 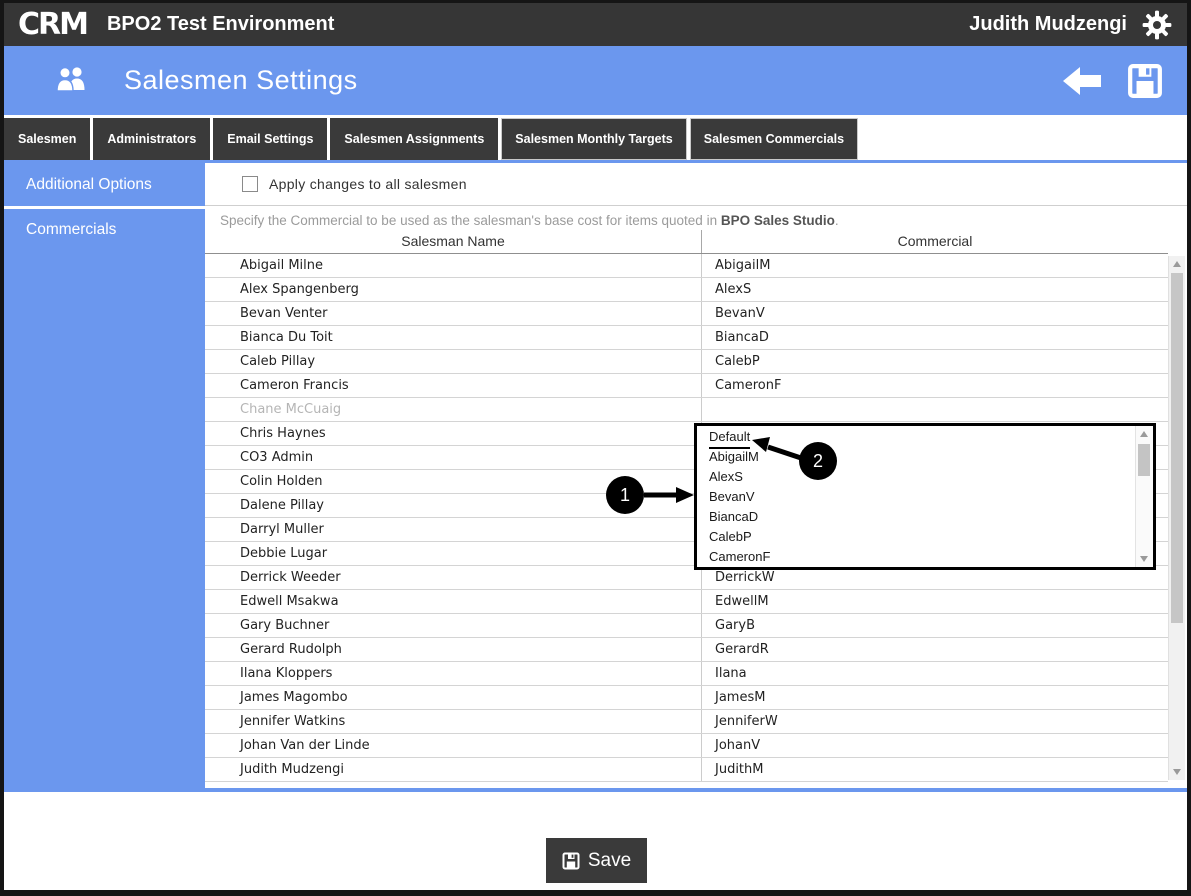 What do you see at coordinates (730, 536) in the screenshot?
I see `dropdown-item-label: CalebP` at bounding box center [730, 536].